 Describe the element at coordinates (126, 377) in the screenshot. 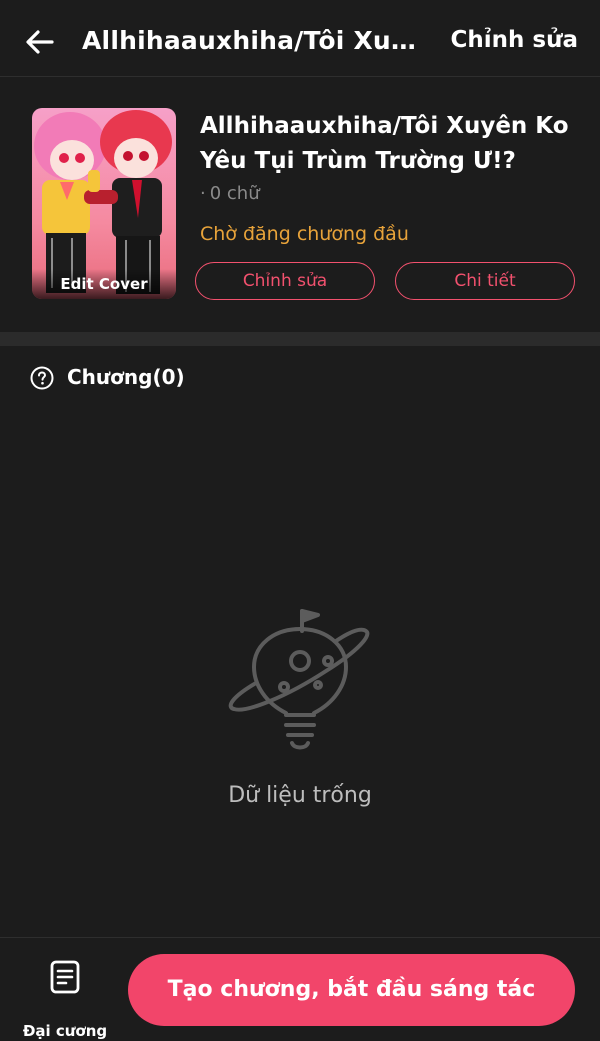

I see `chapters-count-label: Chương(0)` at that location.